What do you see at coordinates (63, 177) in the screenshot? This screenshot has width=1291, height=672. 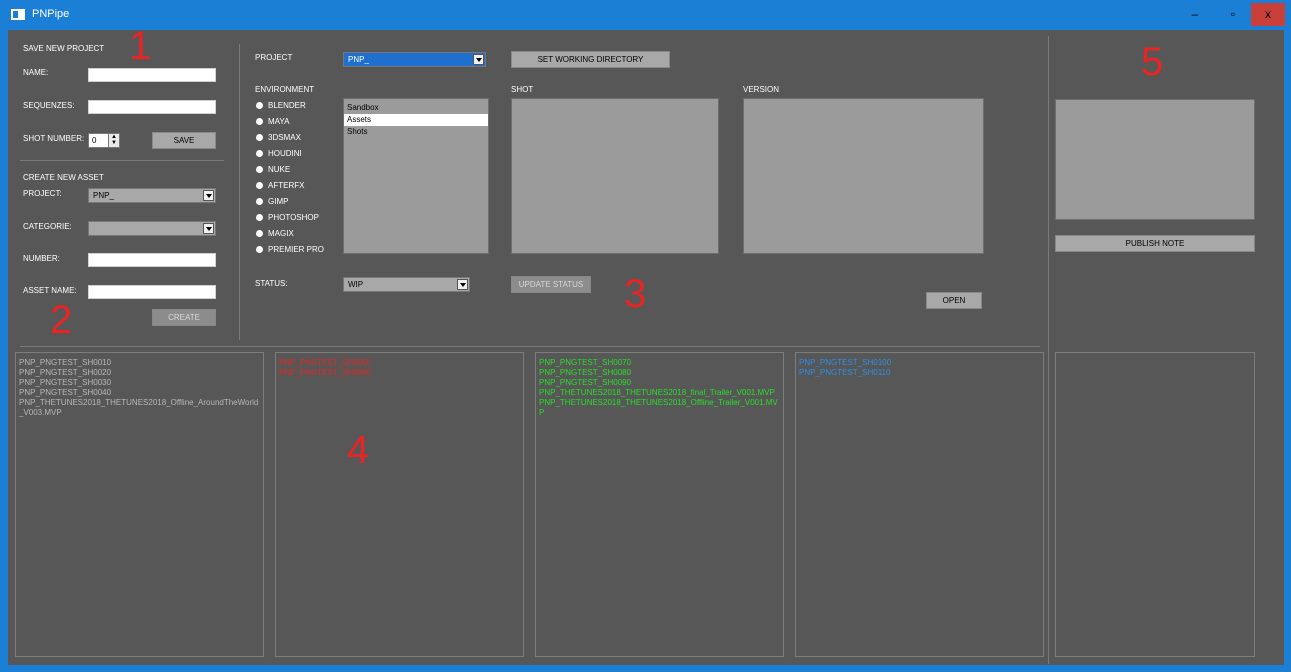 I see `create-asset-heading: CREATE NEW ASSET` at bounding box center [63, 177].